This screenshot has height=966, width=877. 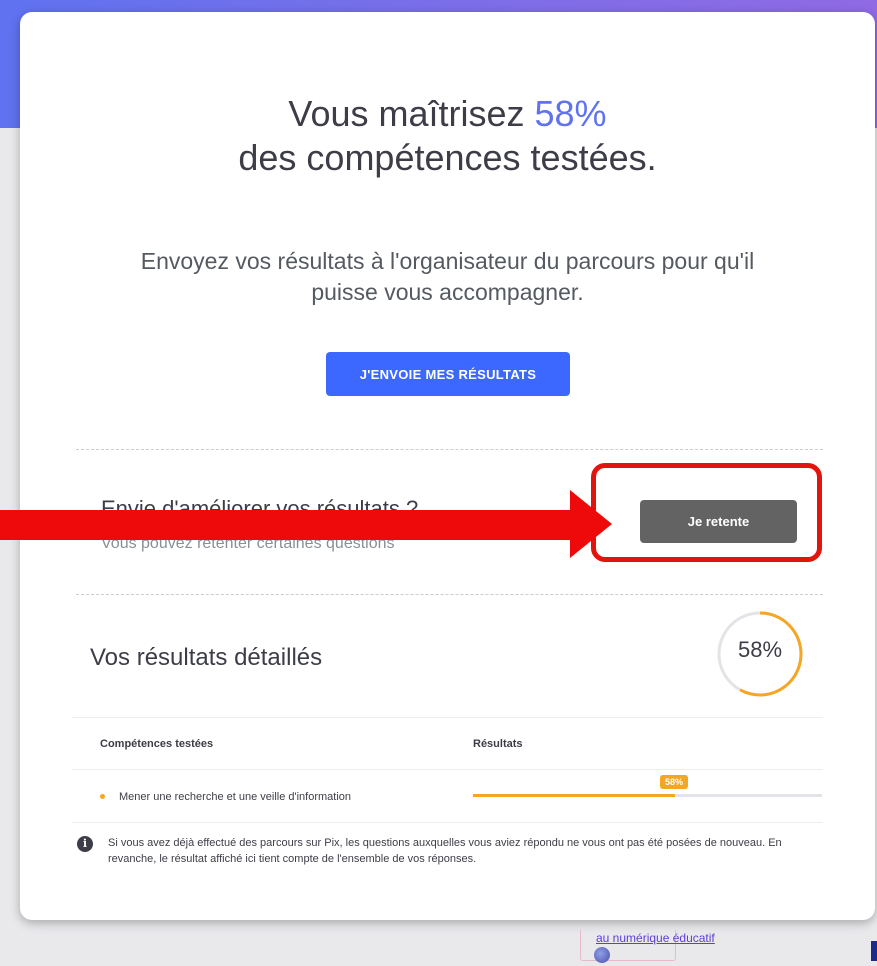 What do you see at coordinates (157, 744) in the screenshot?
I see `column-header-competences: Compétences testées` at bounding box center [157, 744].